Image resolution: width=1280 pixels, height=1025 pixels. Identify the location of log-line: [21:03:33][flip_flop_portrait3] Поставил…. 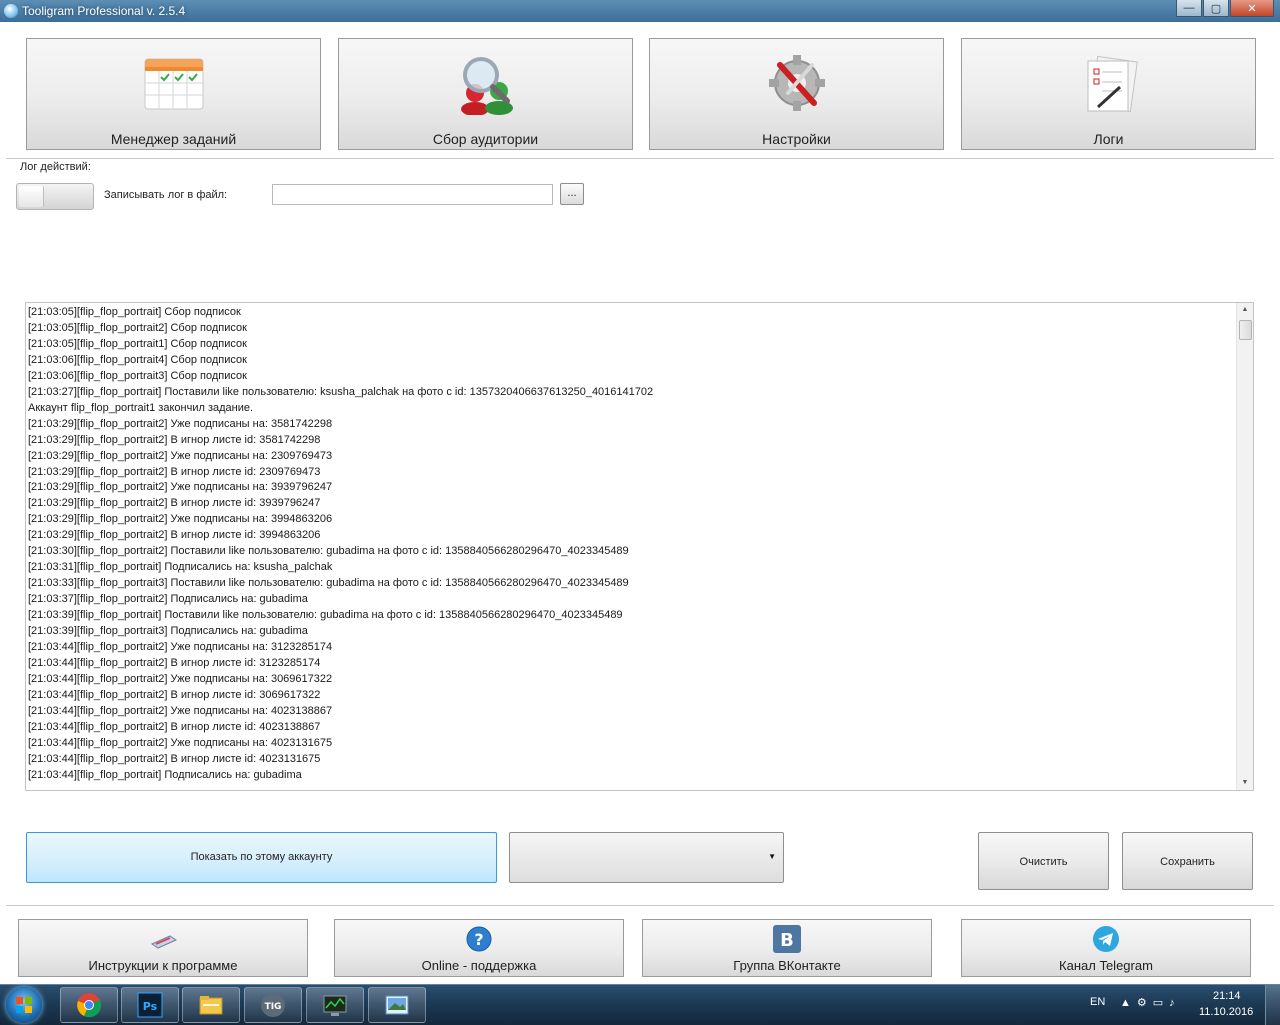
(328, 583).